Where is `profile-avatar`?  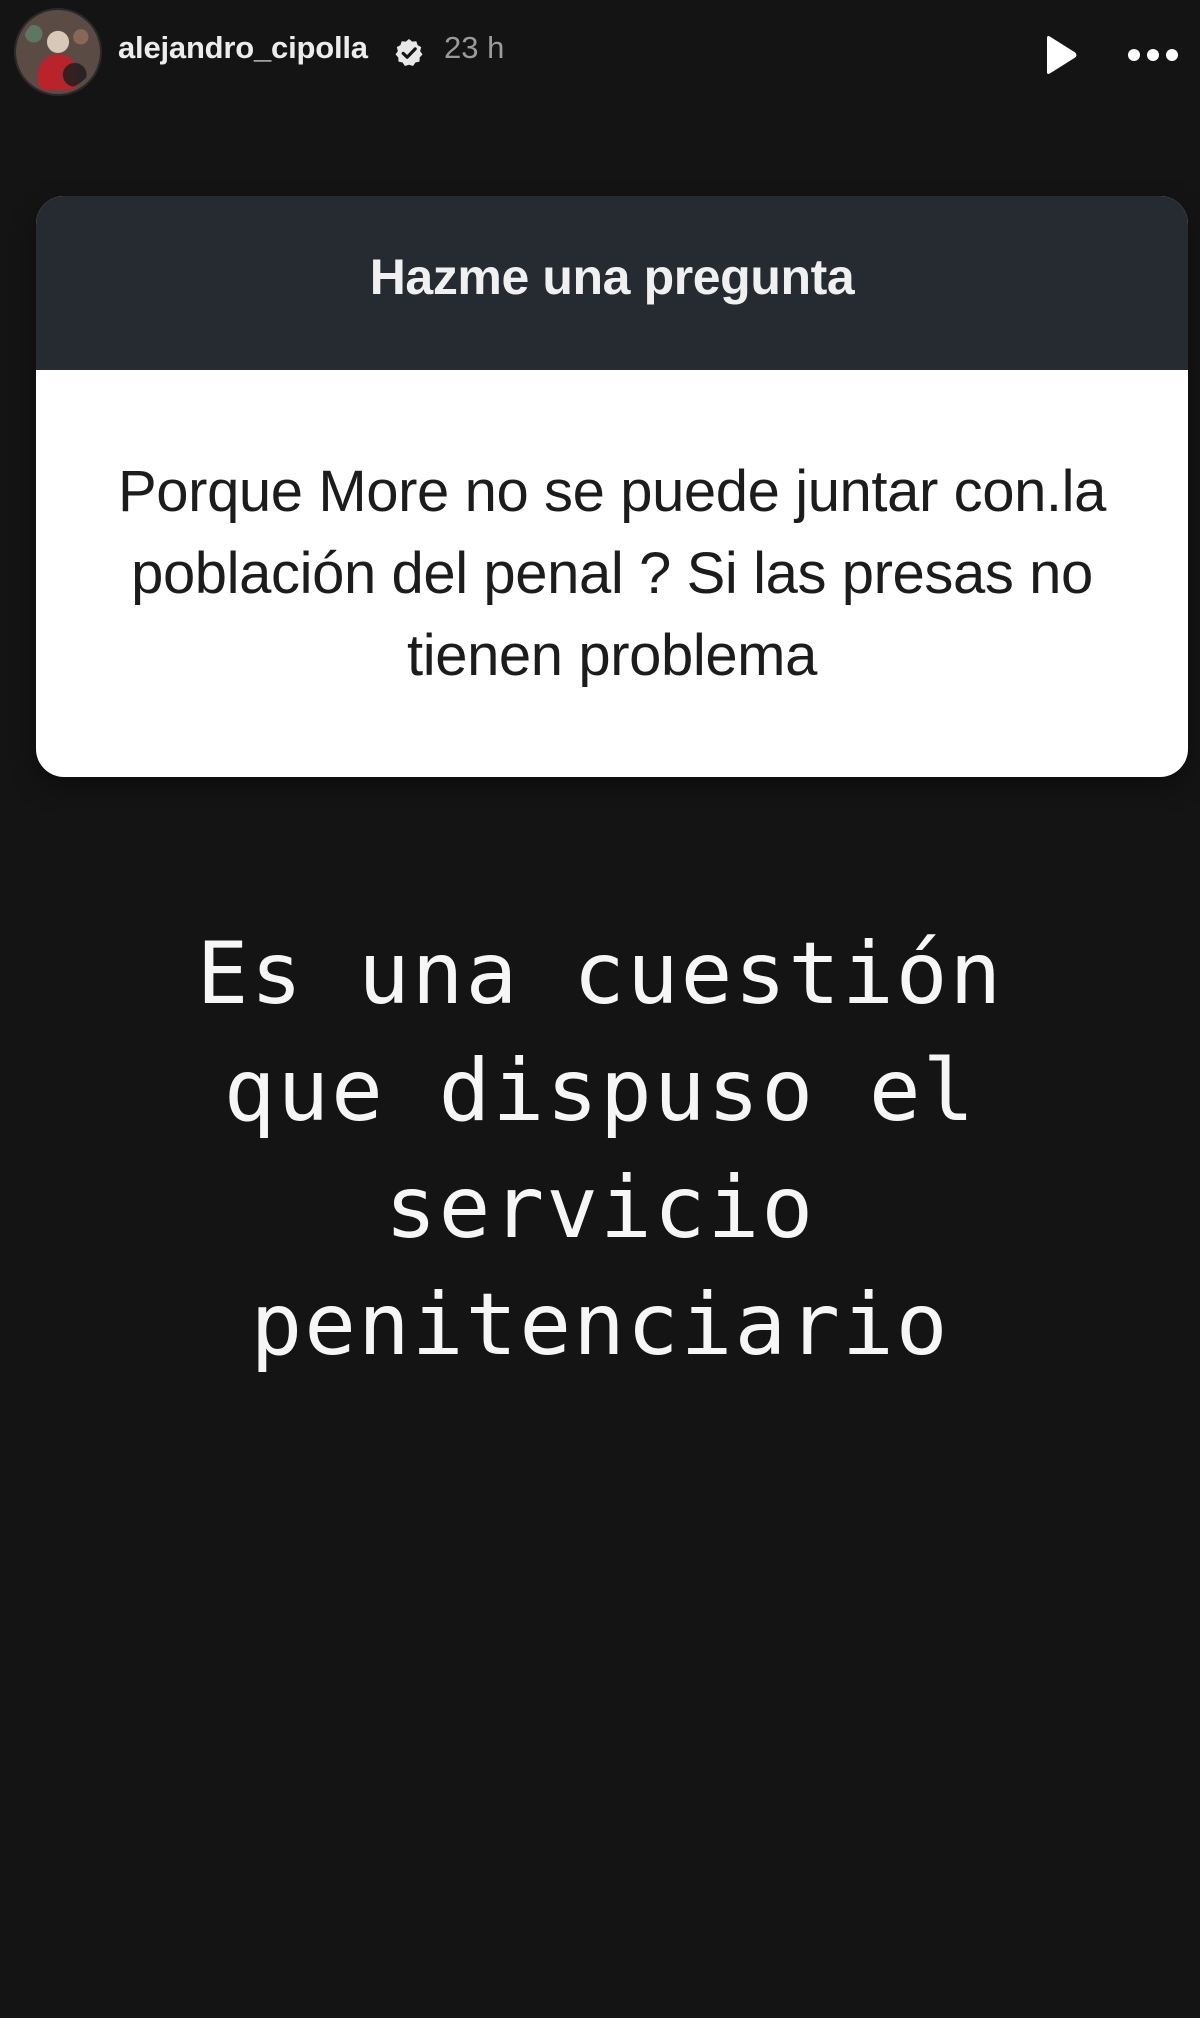 profile-avatar is located at coordinates (58, 52).